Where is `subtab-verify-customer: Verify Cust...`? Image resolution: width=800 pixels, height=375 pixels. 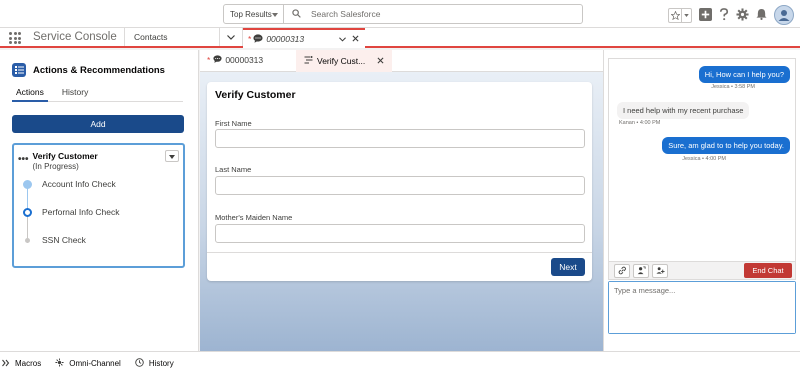
subtab-verify-customer: Verify Cust... is located at coordinates (344, 61).